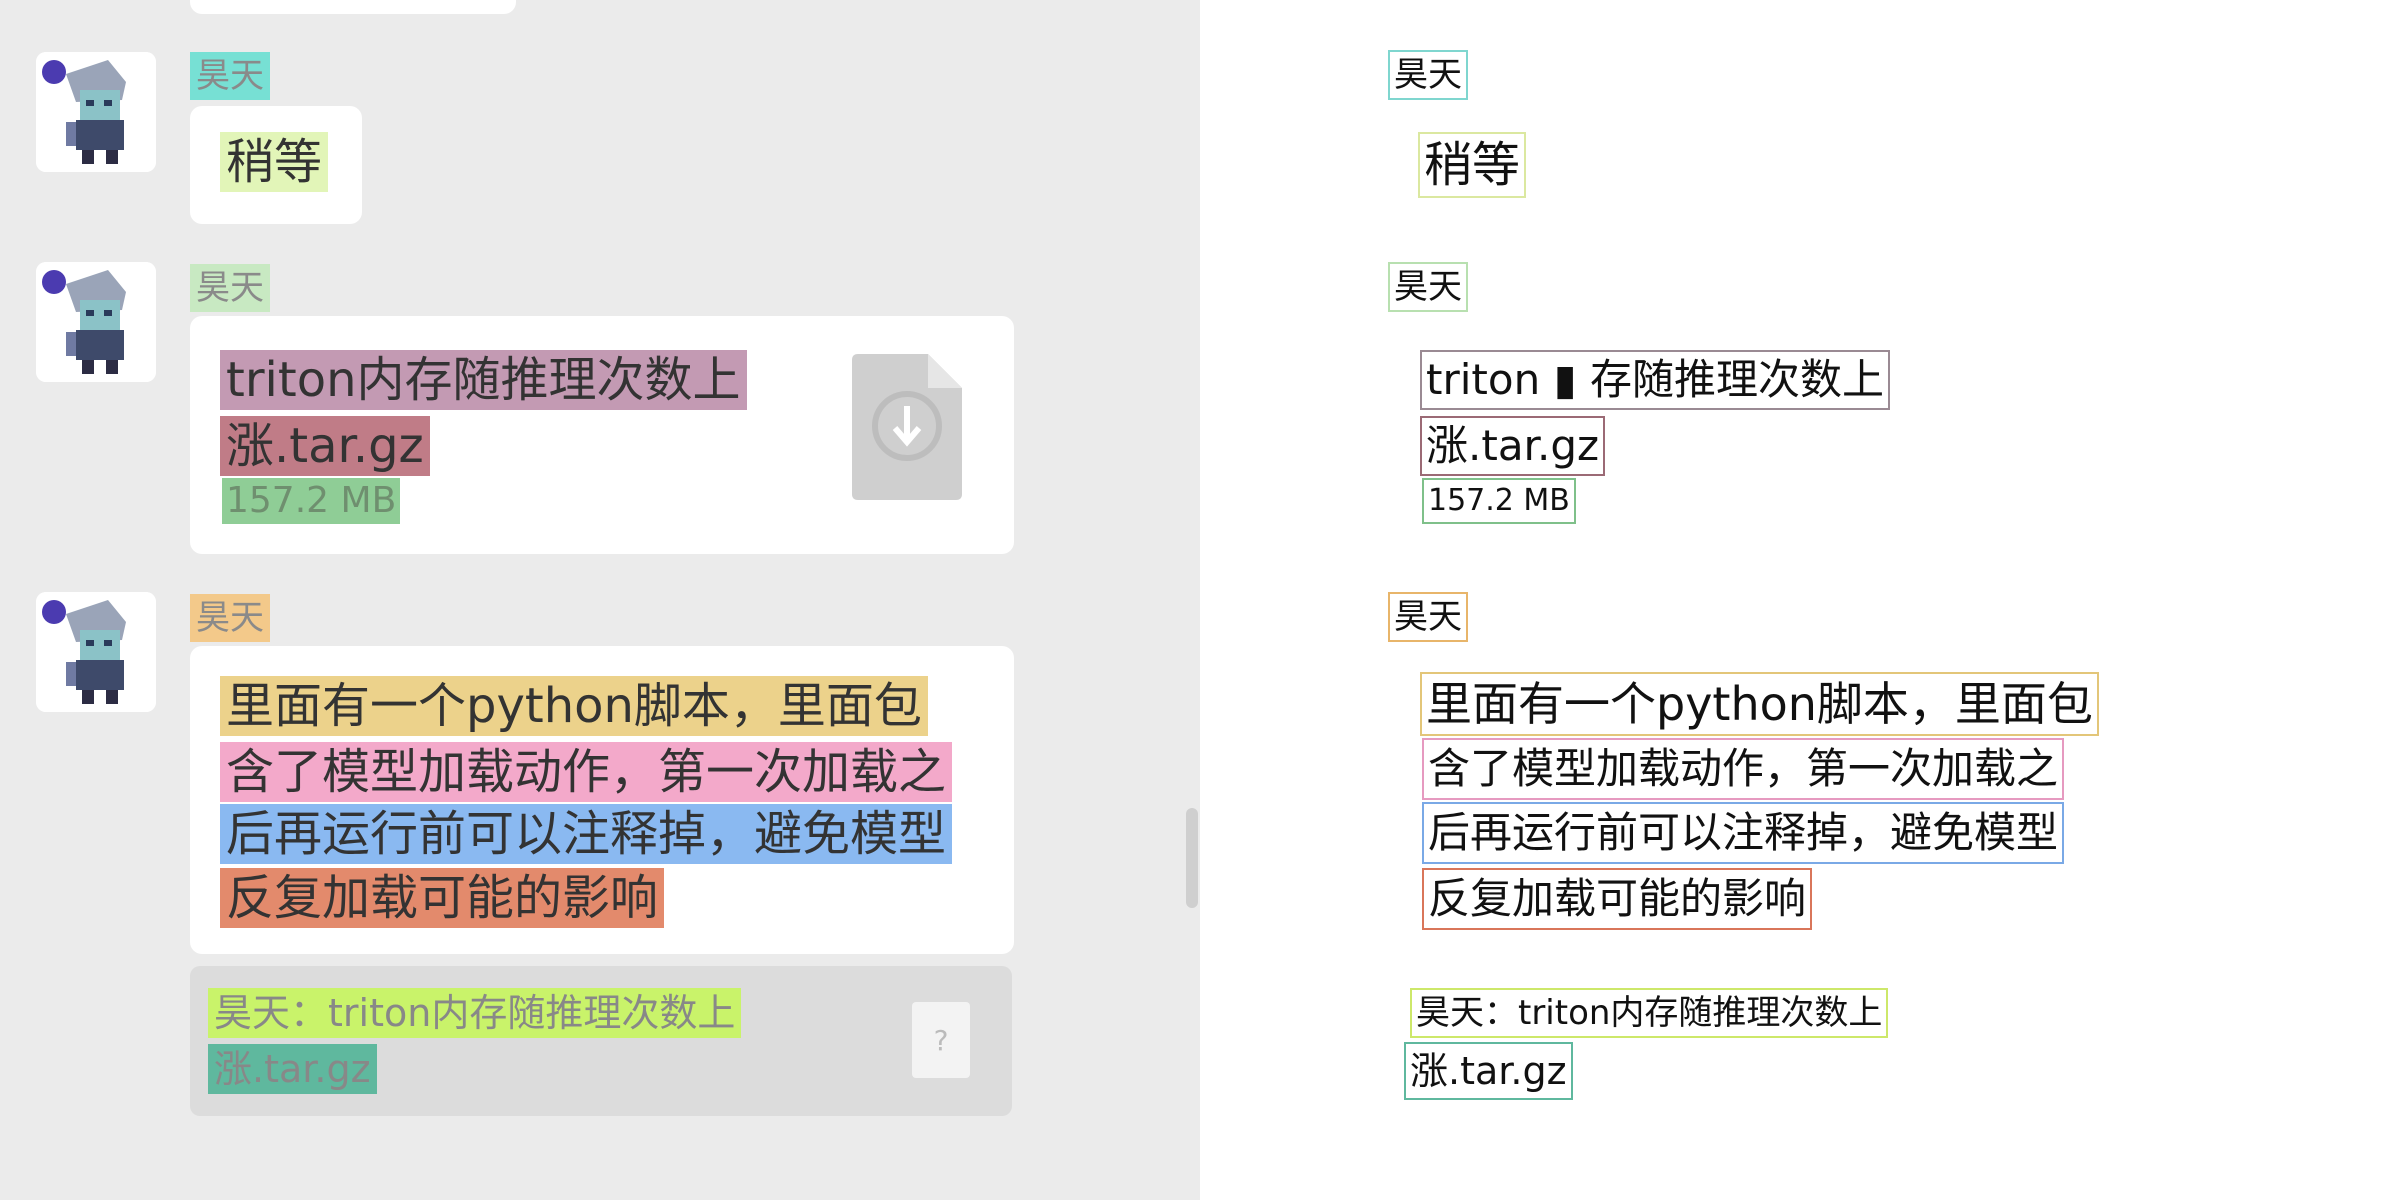 The image size is (2400, 1200). What do you see at coordinates (1743, 833) in the screenshot?
I see `ocr-text: 后再运行前可以注释掉，避免模型` at bounding box center [1743, 833].